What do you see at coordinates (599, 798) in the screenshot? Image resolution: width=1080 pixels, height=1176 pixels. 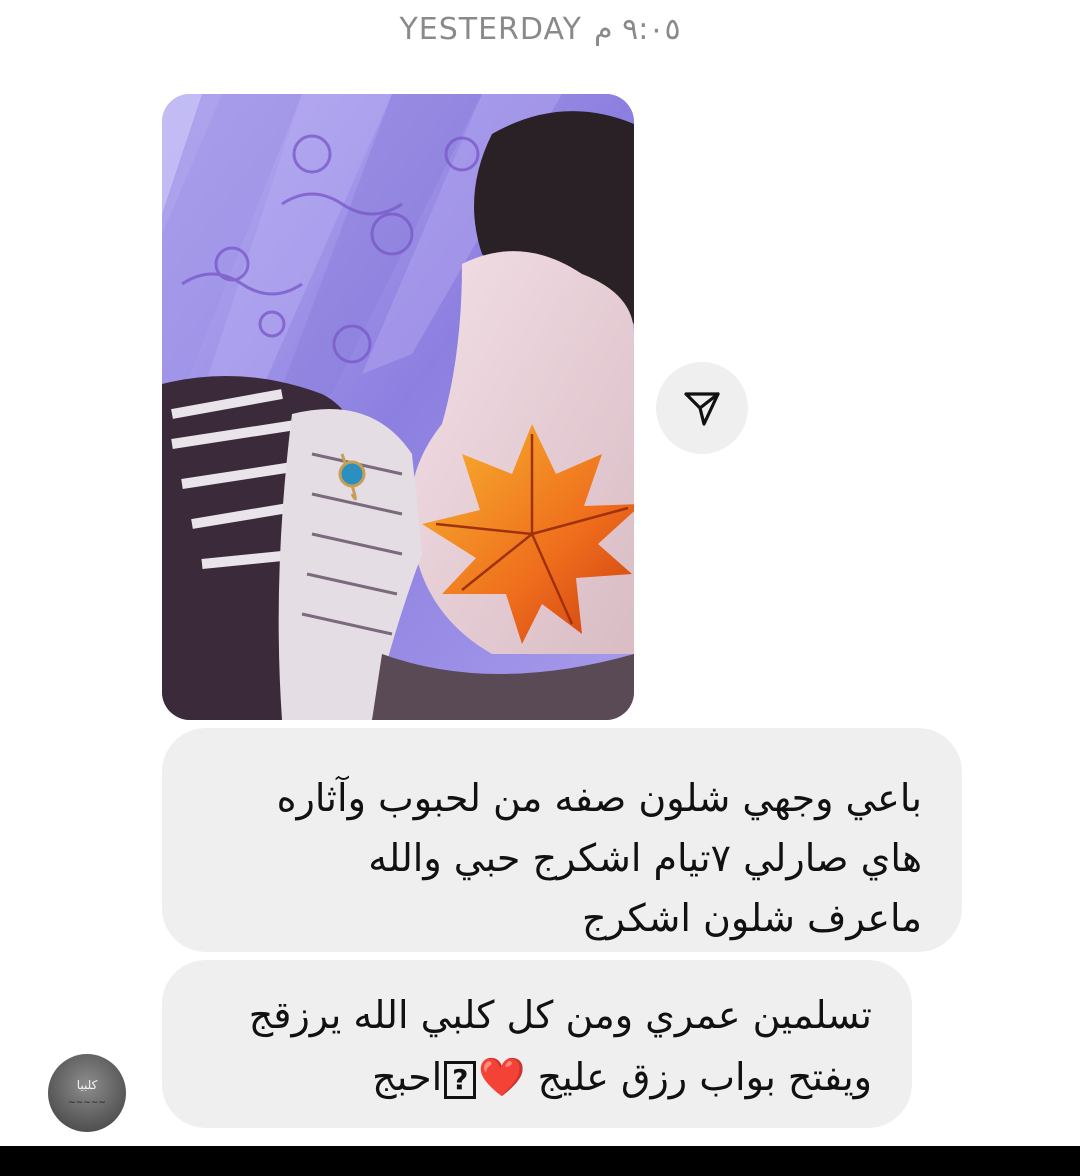 I see `message-line: باعي وجهي شلون صفه من لحبوب وآثاره` at bounding box center [599, 798].